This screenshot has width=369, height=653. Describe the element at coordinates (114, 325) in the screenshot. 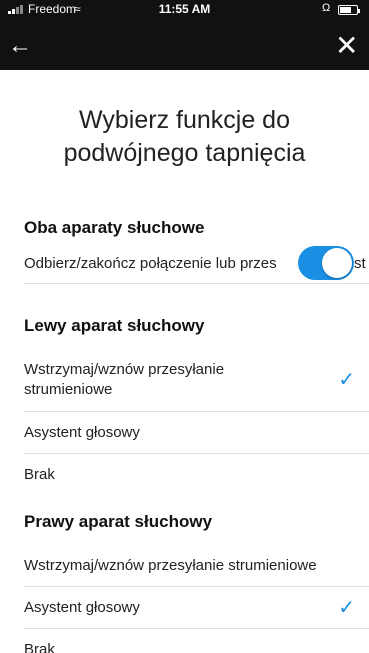

I see `section-heading-left: Lewy aparat słuchowy` at that location.